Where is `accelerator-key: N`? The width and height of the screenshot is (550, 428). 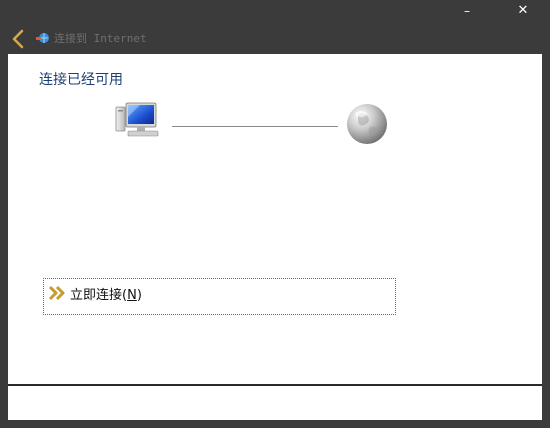
accelerator-key: N is located at coordinates (132, 295).